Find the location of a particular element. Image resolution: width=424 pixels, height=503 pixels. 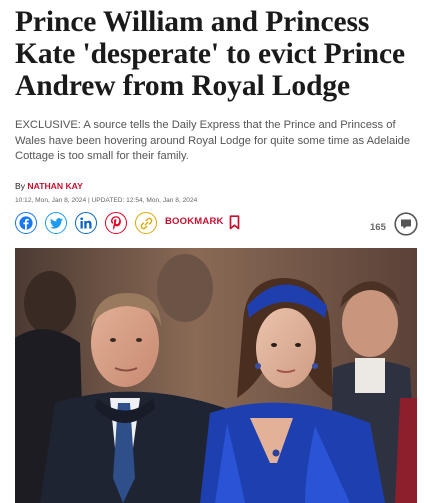

share-bar: BOOKMARK 165 is located at coordinates (217, 225).